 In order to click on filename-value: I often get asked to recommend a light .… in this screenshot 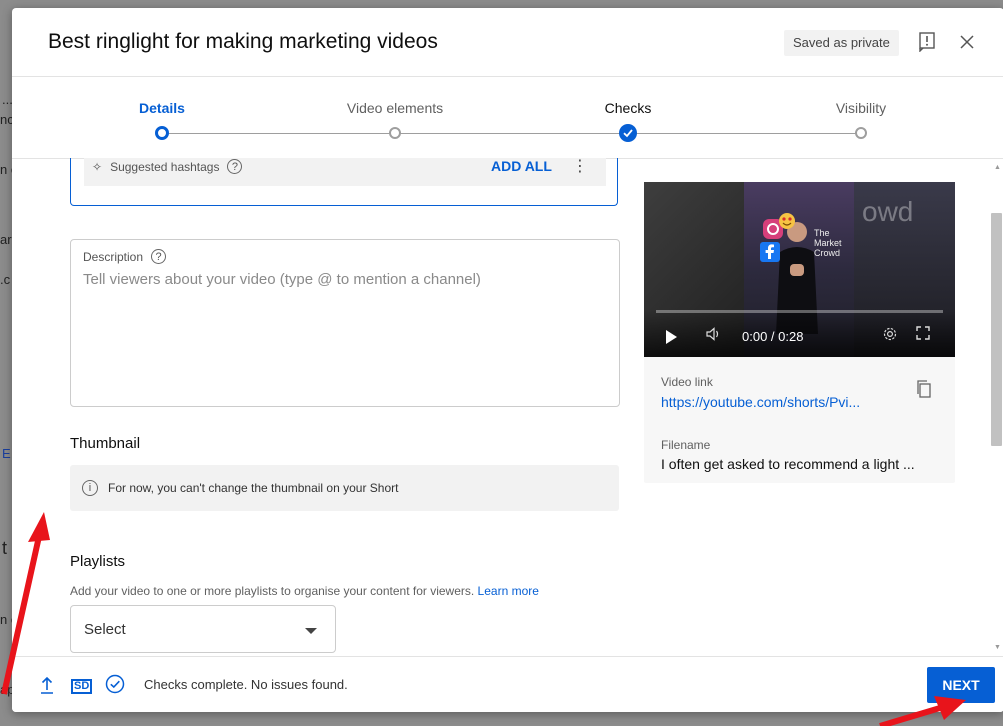, I will do `click(788, 464)`.